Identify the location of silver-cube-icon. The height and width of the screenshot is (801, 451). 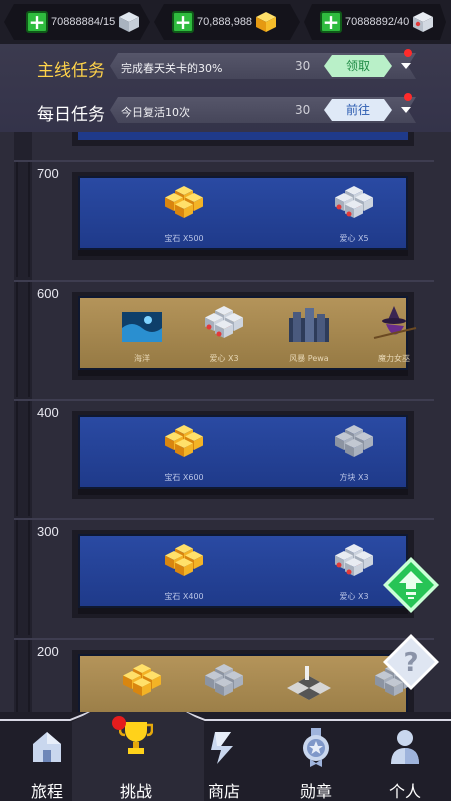
(129, 22).